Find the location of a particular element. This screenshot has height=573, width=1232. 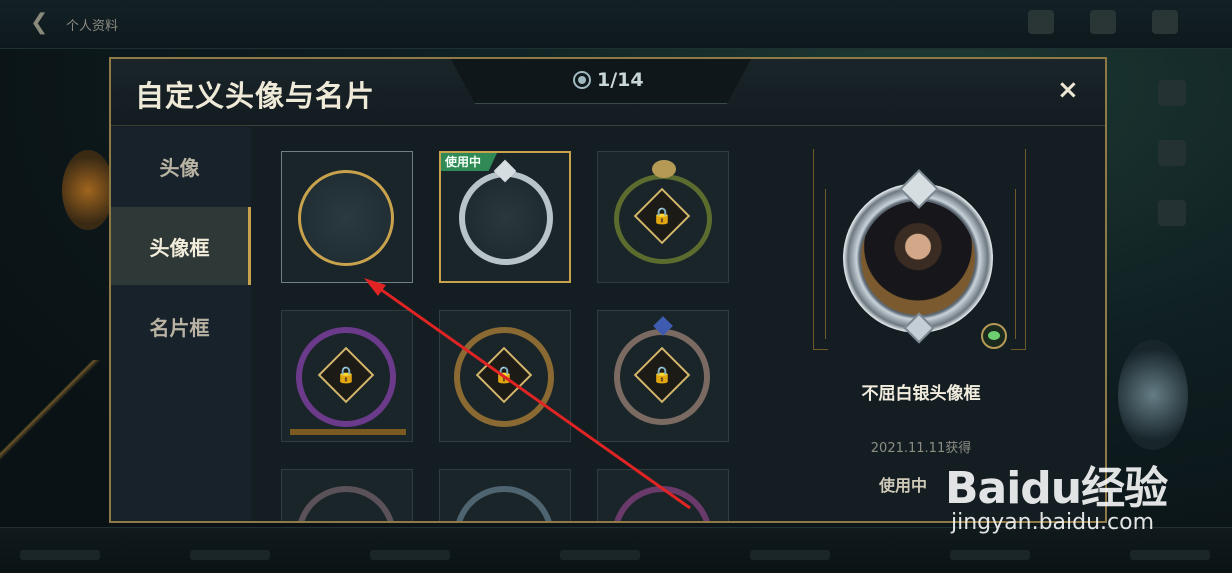

background-avatar-orb is located at coordinates (88, 190).